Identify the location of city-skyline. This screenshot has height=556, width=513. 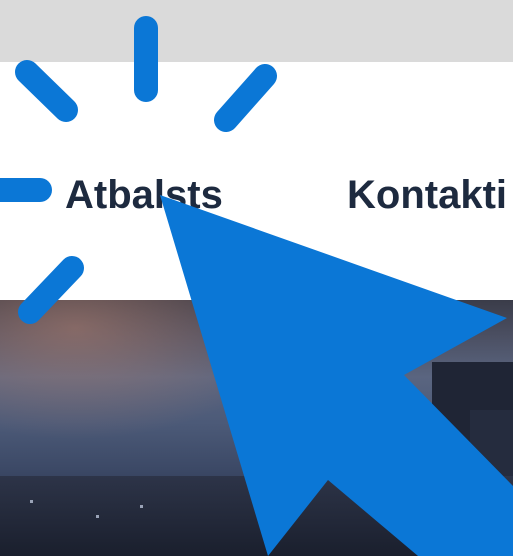
(256, 516).